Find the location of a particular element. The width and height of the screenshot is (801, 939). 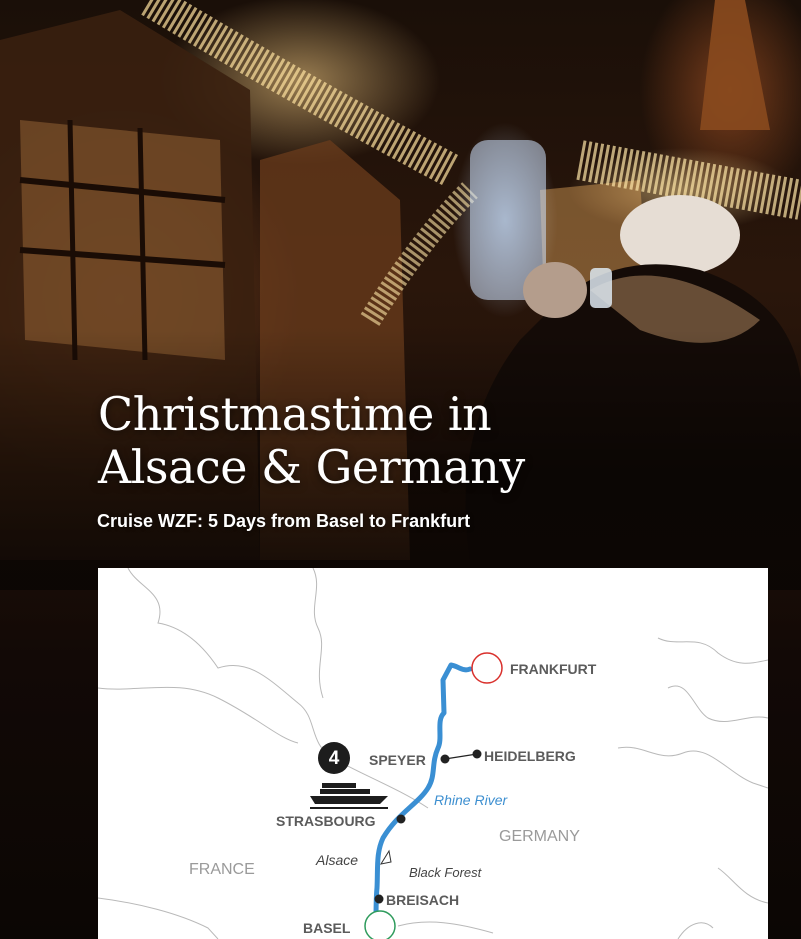

page-title: Christmastime in Alsace & Germany is located at coordinates (311, 441).